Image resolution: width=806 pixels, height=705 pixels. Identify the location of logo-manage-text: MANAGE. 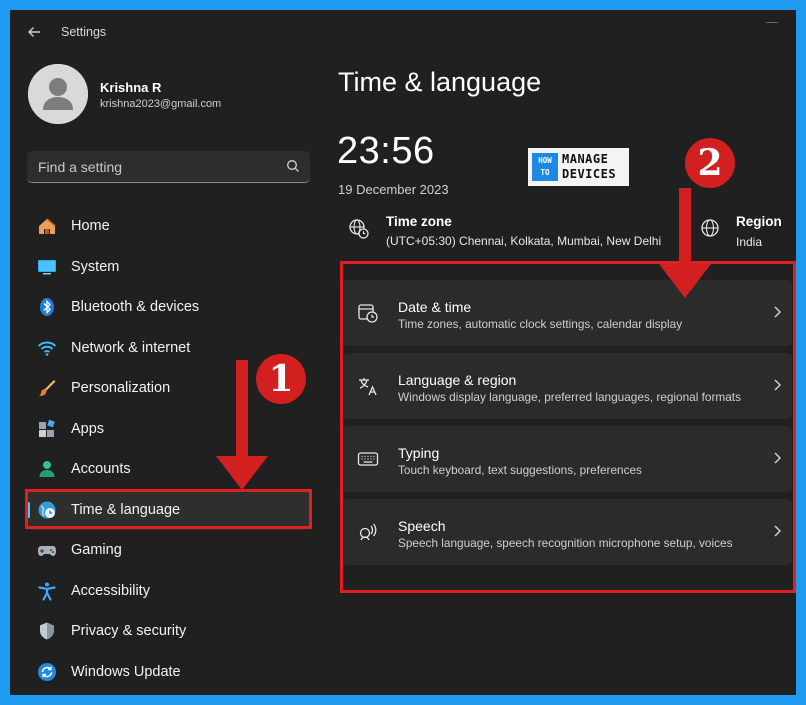
(585, 159).